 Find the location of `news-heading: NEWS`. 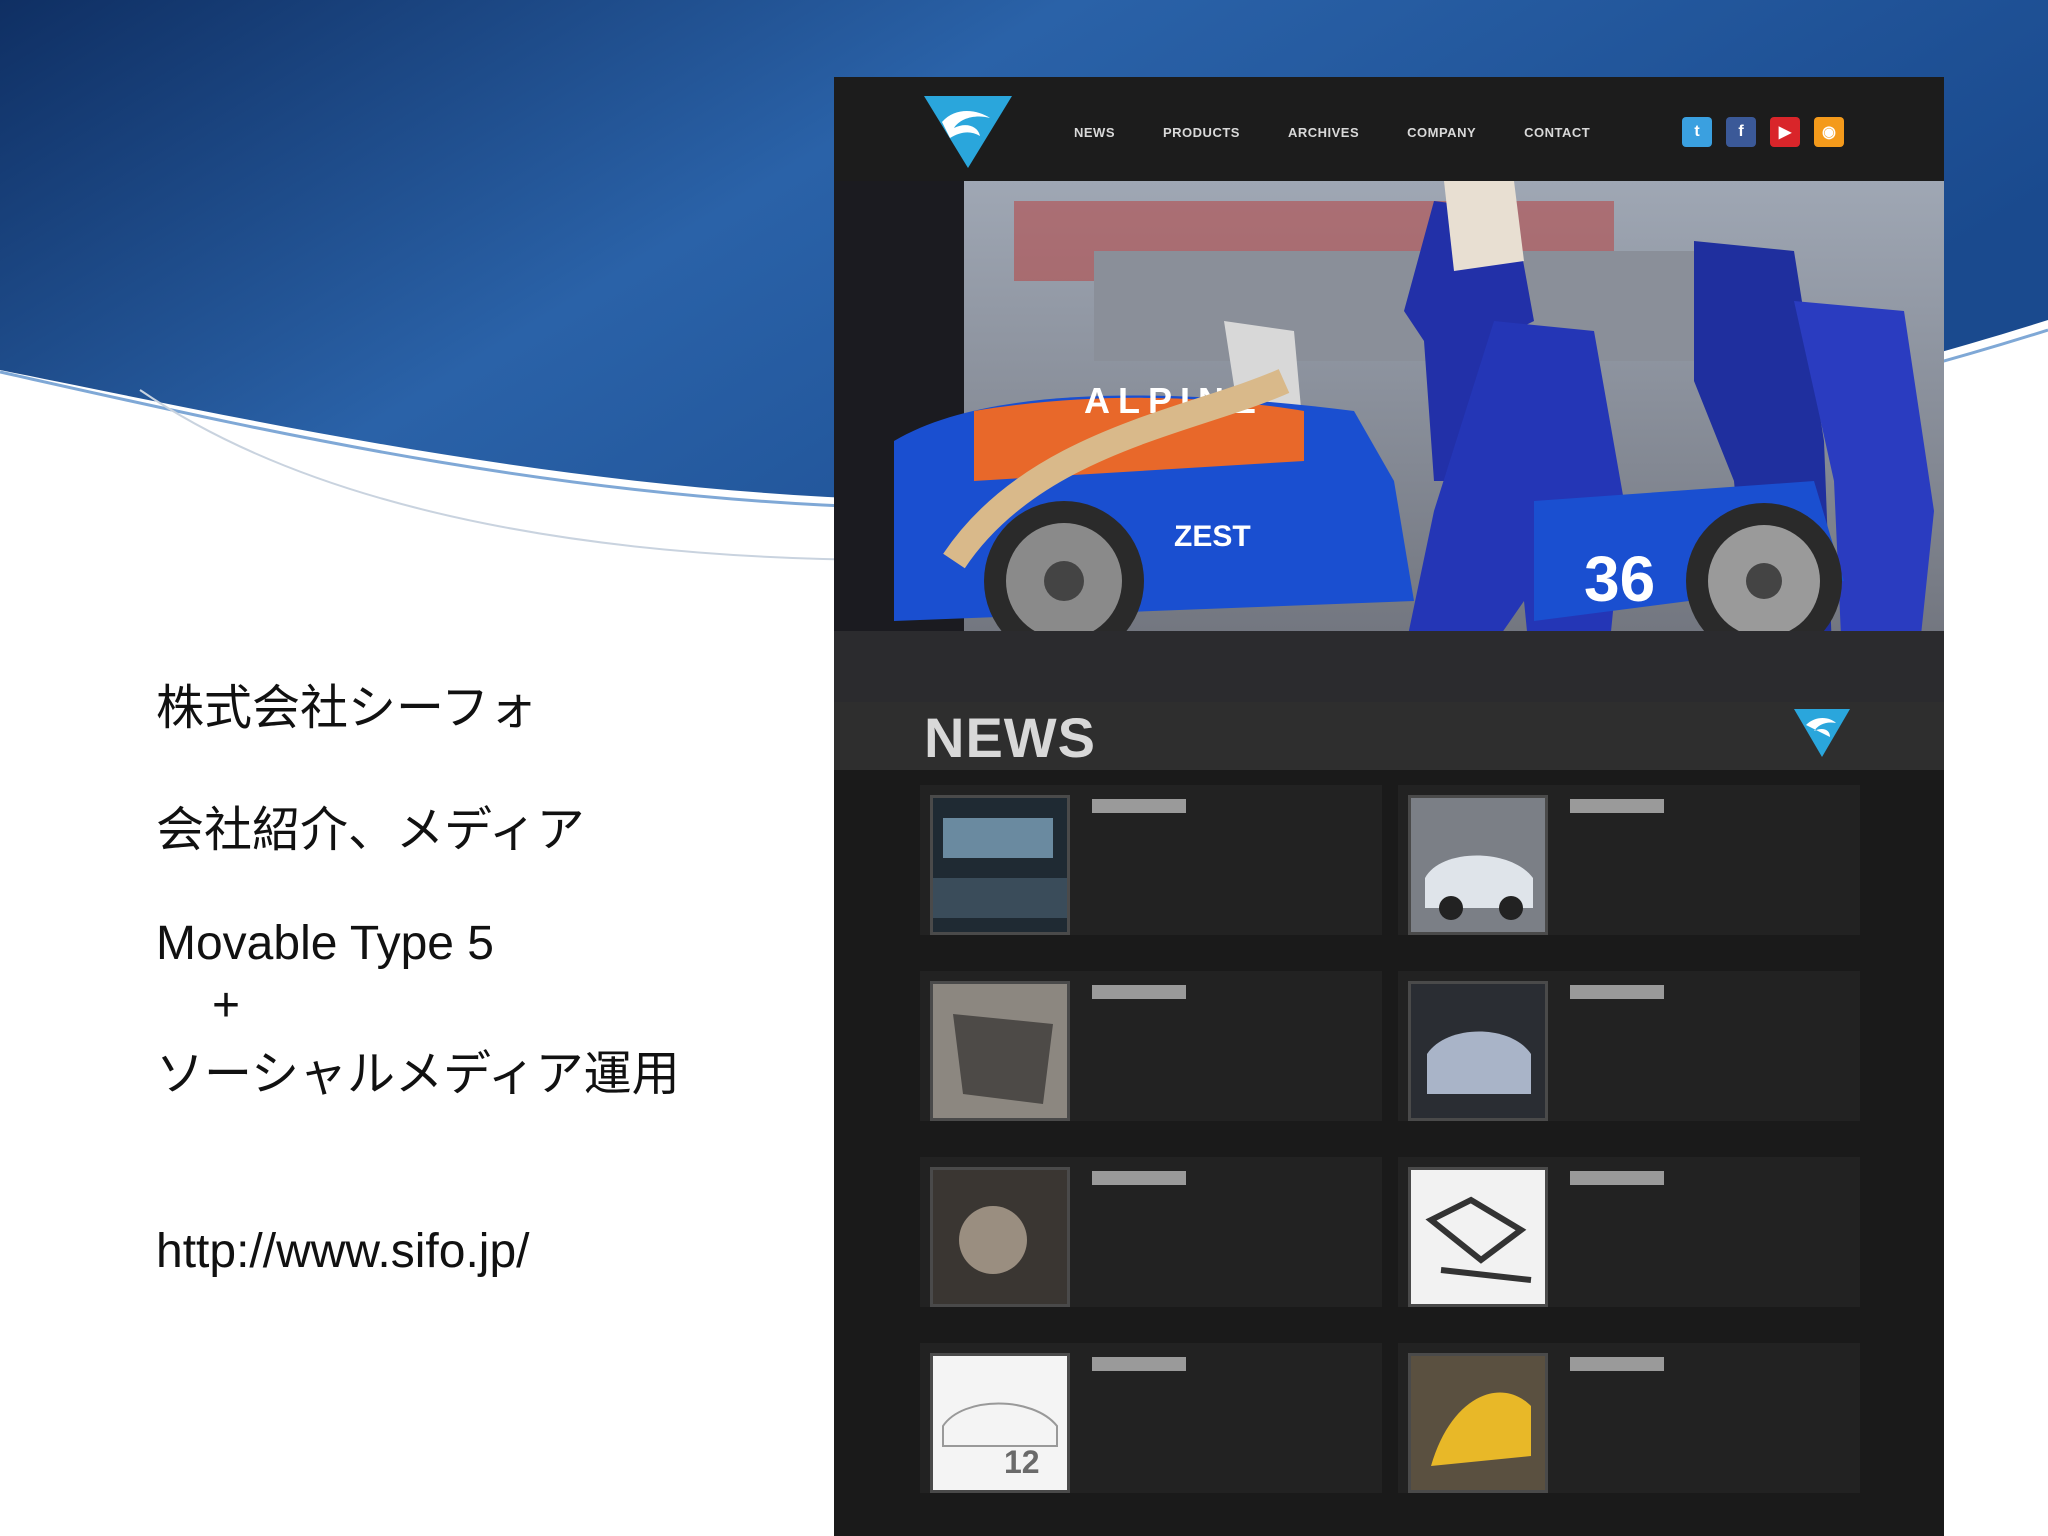

news-heading: NEWS is located at coordinates (1010, 737).